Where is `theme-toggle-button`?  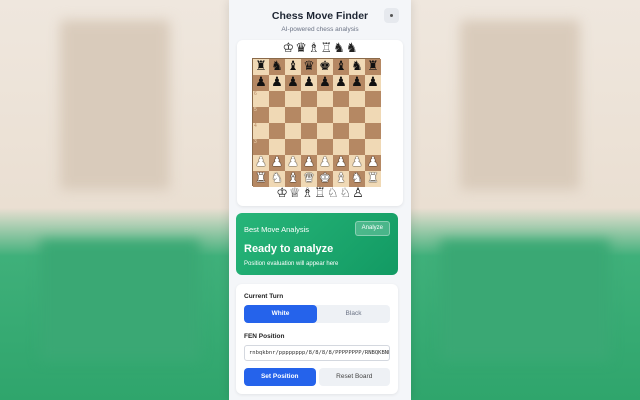 theme-toggle-button is located at coordinates (391, 15).